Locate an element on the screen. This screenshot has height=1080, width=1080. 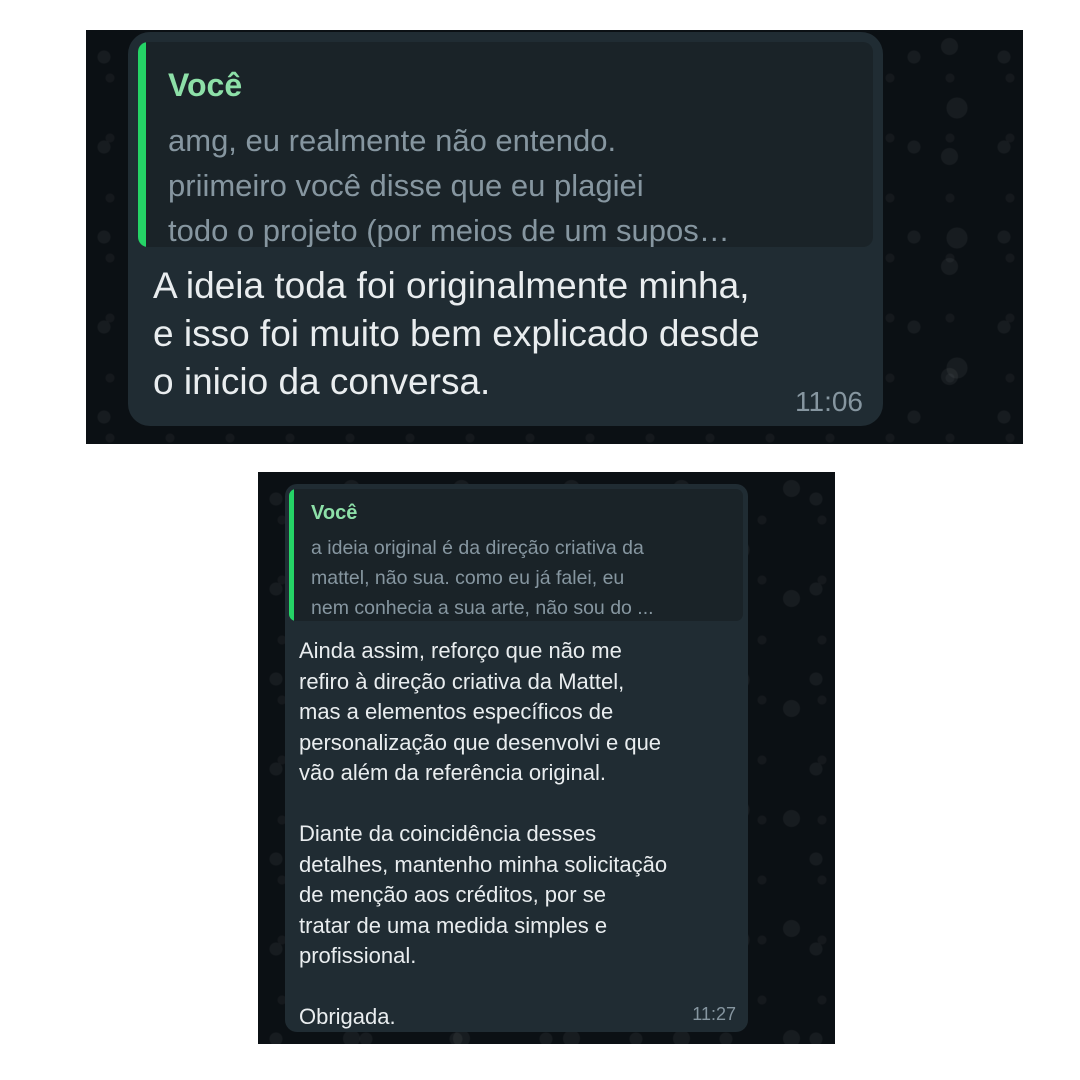
message-timestamp: 11:06 is located at coordinates (829, 401).